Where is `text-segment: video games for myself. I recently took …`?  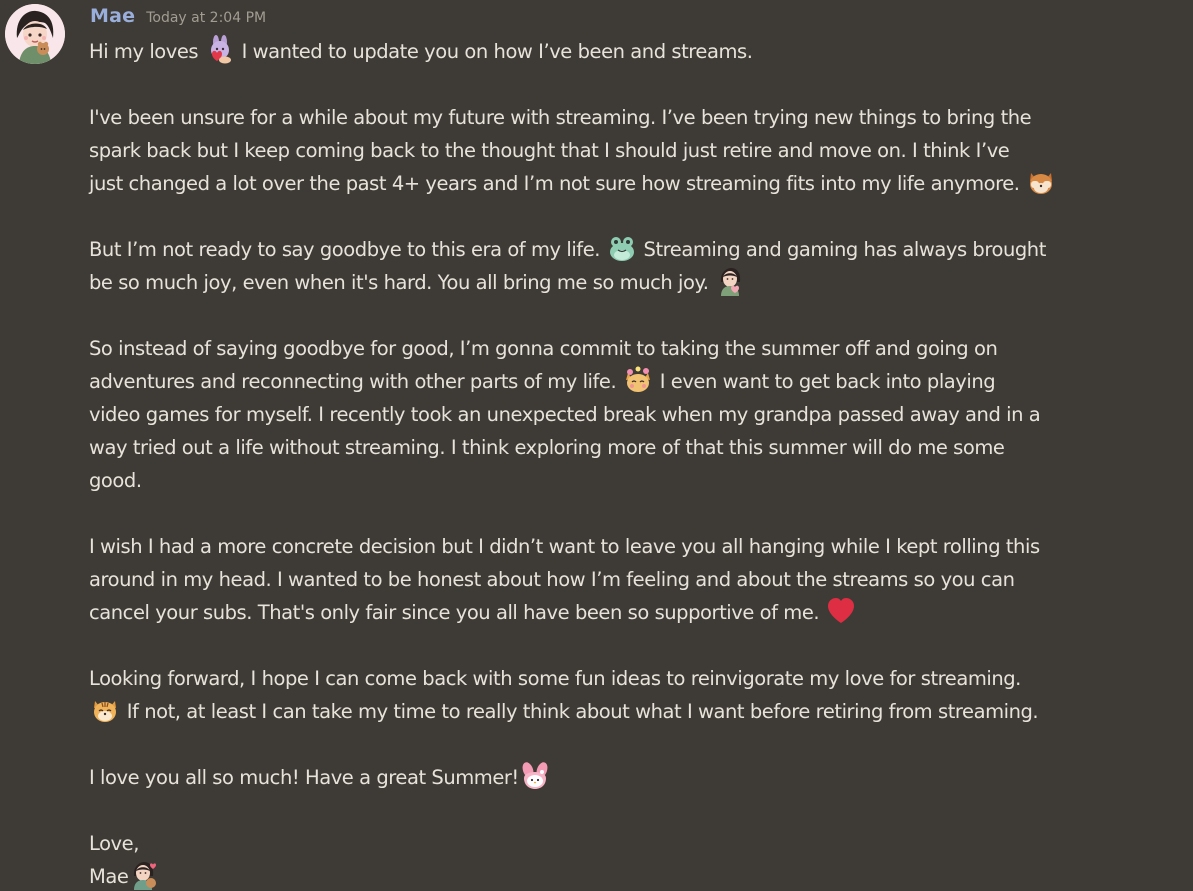 text-segment: video games for myself. I recently took … is located at coordinates (565, 414).